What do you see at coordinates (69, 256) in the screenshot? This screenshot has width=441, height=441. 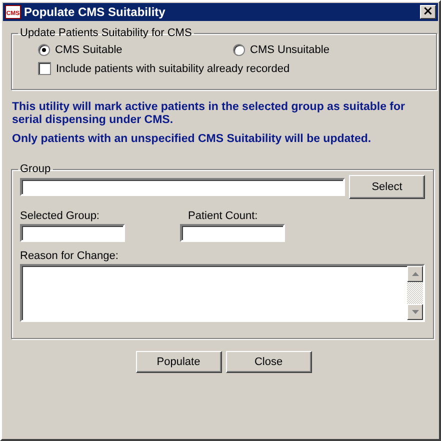 I see `field-label: Reason for Change:` at bounding box center [69, 256].